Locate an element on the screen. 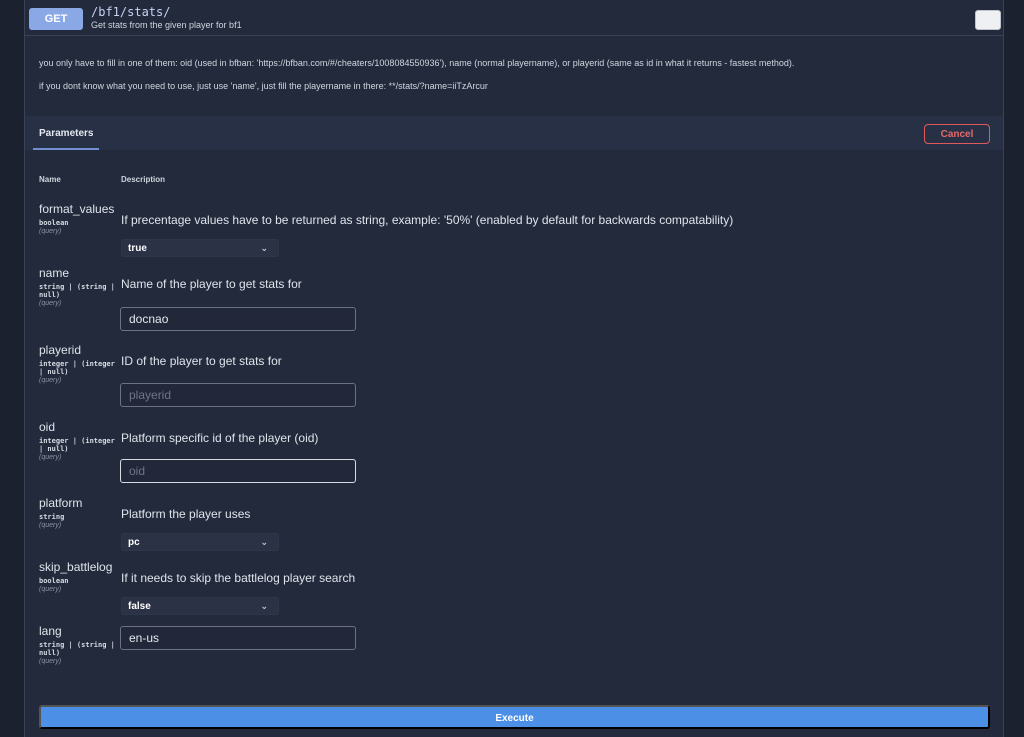  cancel-button: Cancel is located at coordinates (957, 134).